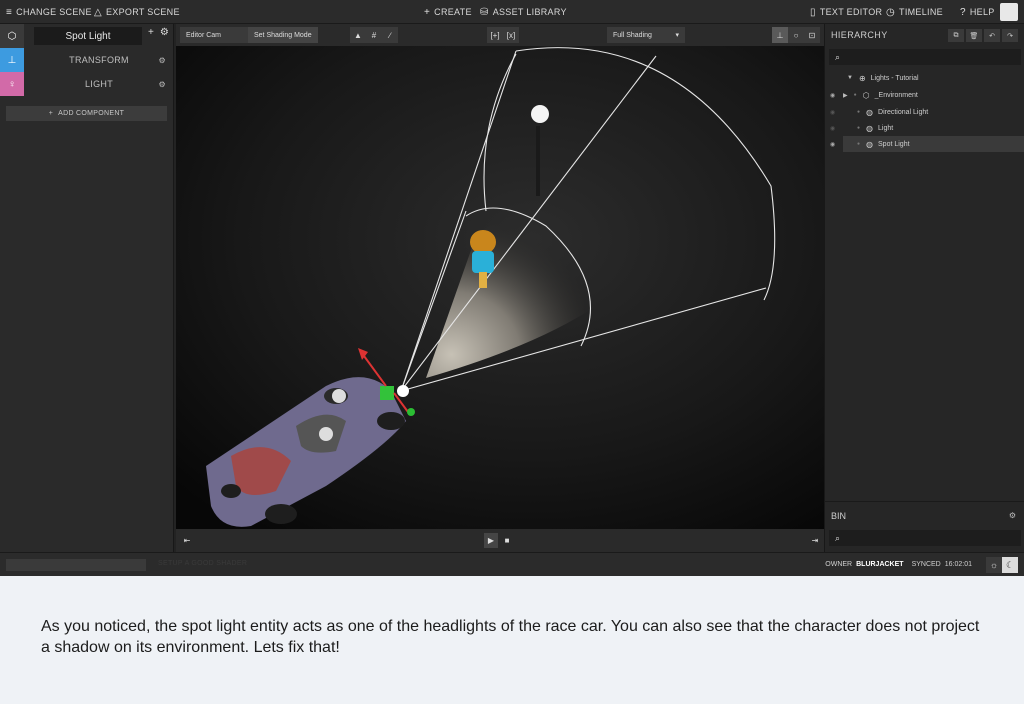 The width and height of the screenshot is (1024, 704). I want to click on change-scene-button: ≡ CHANGE SCENE, so click(49, 12).